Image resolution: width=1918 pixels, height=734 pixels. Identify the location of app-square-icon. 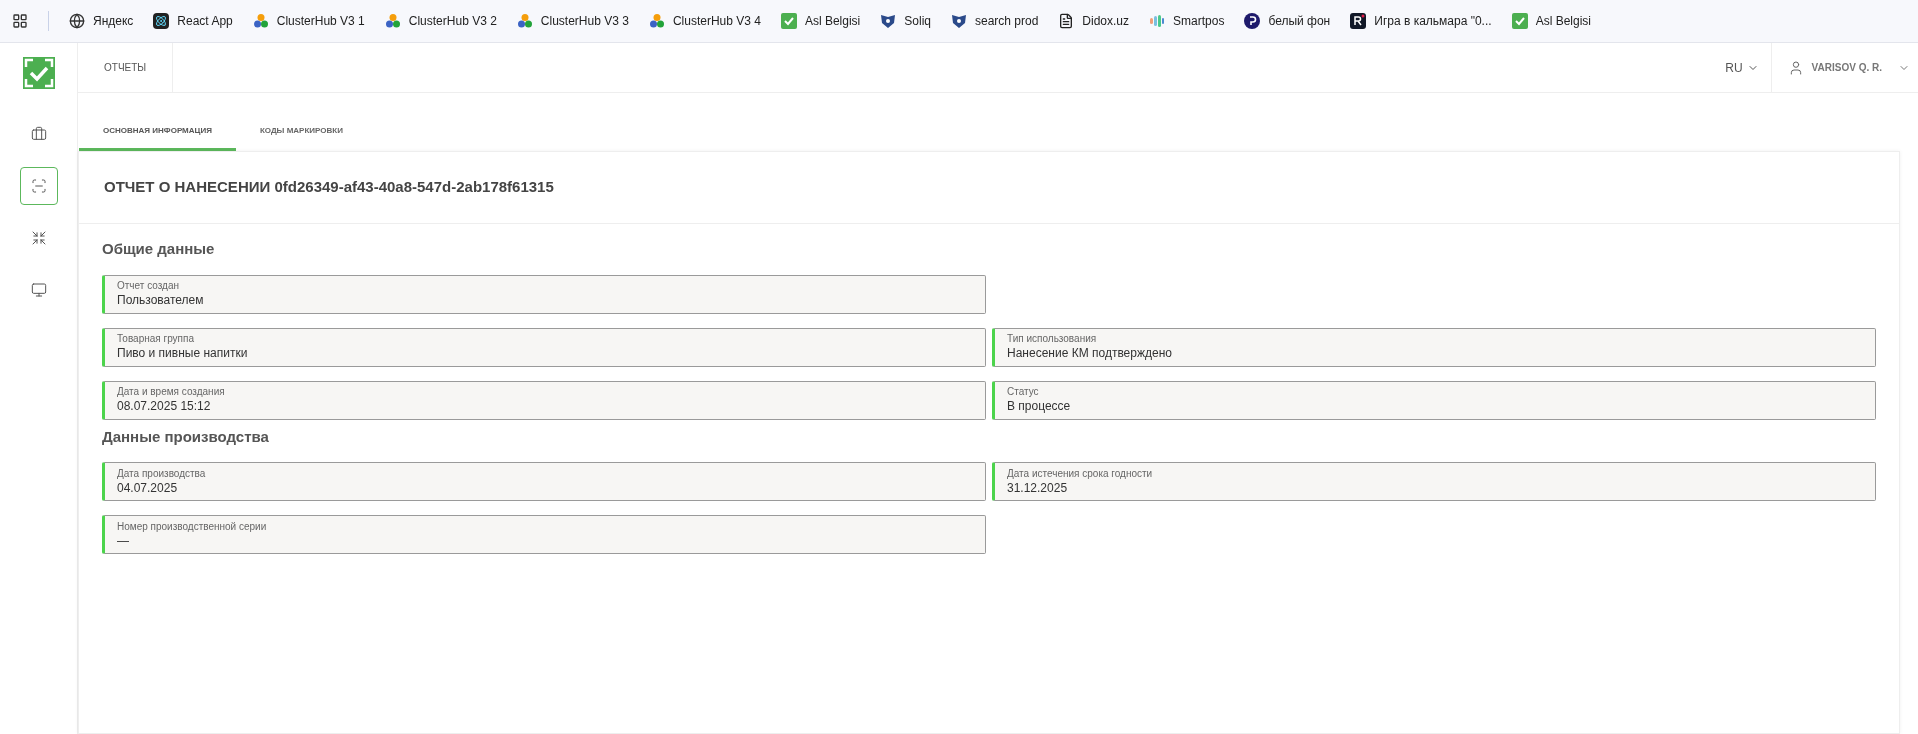
(1358, 21).